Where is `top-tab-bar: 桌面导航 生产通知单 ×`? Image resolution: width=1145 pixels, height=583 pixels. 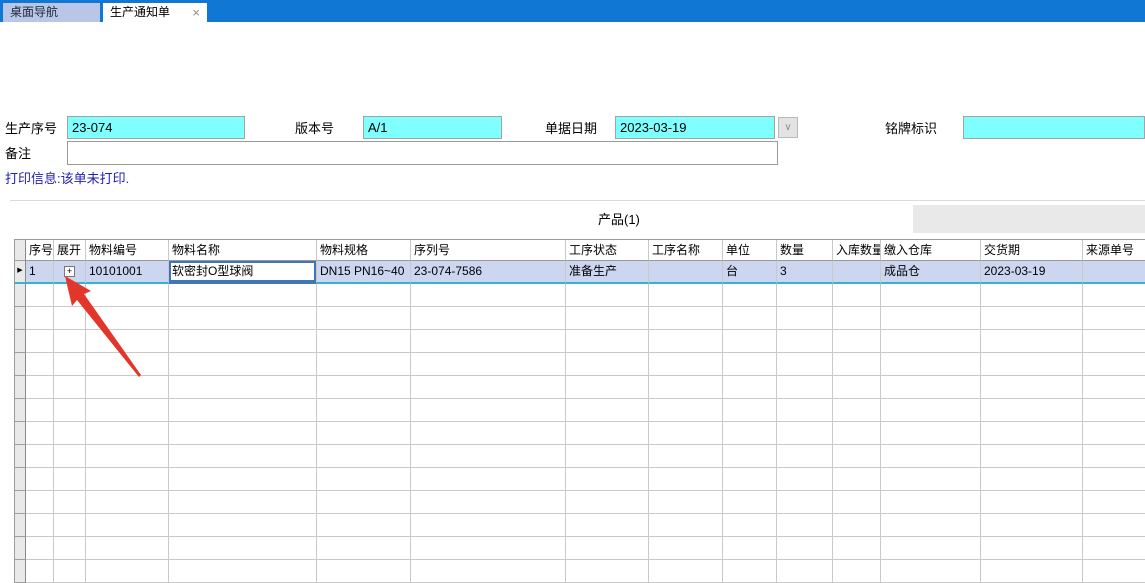 top-tab-bar: 桌面导航 生产通知单 × is located at coordinates (572, 11).